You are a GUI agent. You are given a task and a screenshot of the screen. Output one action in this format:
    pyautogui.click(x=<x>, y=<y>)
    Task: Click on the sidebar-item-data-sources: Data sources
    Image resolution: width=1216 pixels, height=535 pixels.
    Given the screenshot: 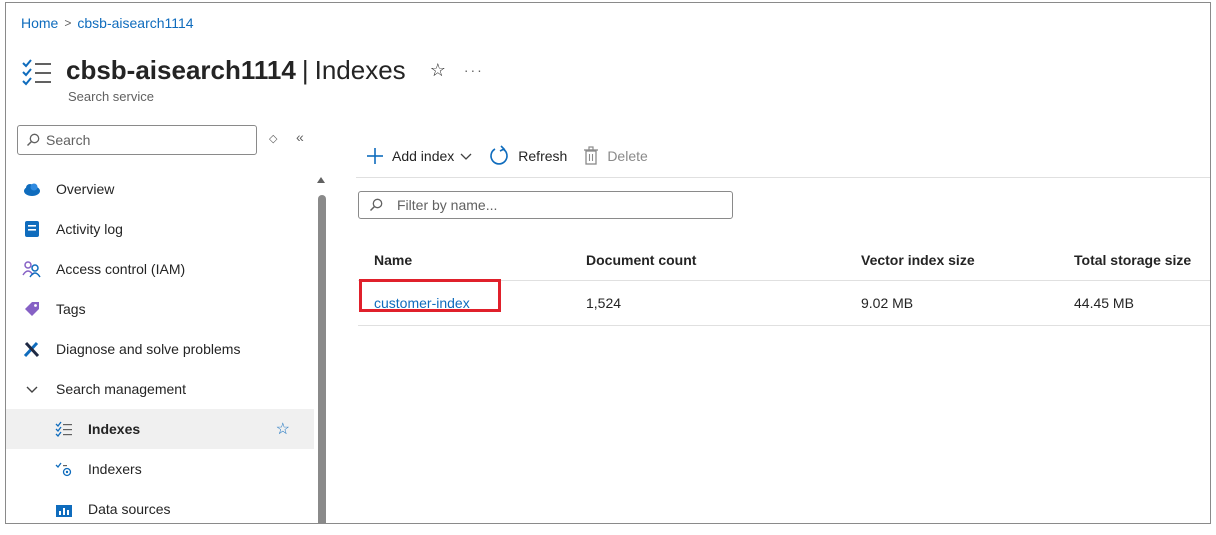 What is the action you would take?
    pyautogui.click(x=160, y=506)
    